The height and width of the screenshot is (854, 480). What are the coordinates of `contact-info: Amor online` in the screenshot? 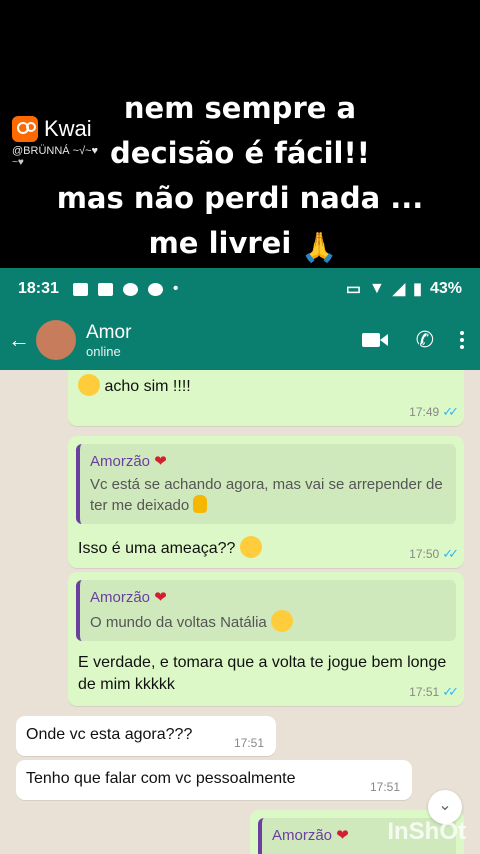 It's located at (108, 340).